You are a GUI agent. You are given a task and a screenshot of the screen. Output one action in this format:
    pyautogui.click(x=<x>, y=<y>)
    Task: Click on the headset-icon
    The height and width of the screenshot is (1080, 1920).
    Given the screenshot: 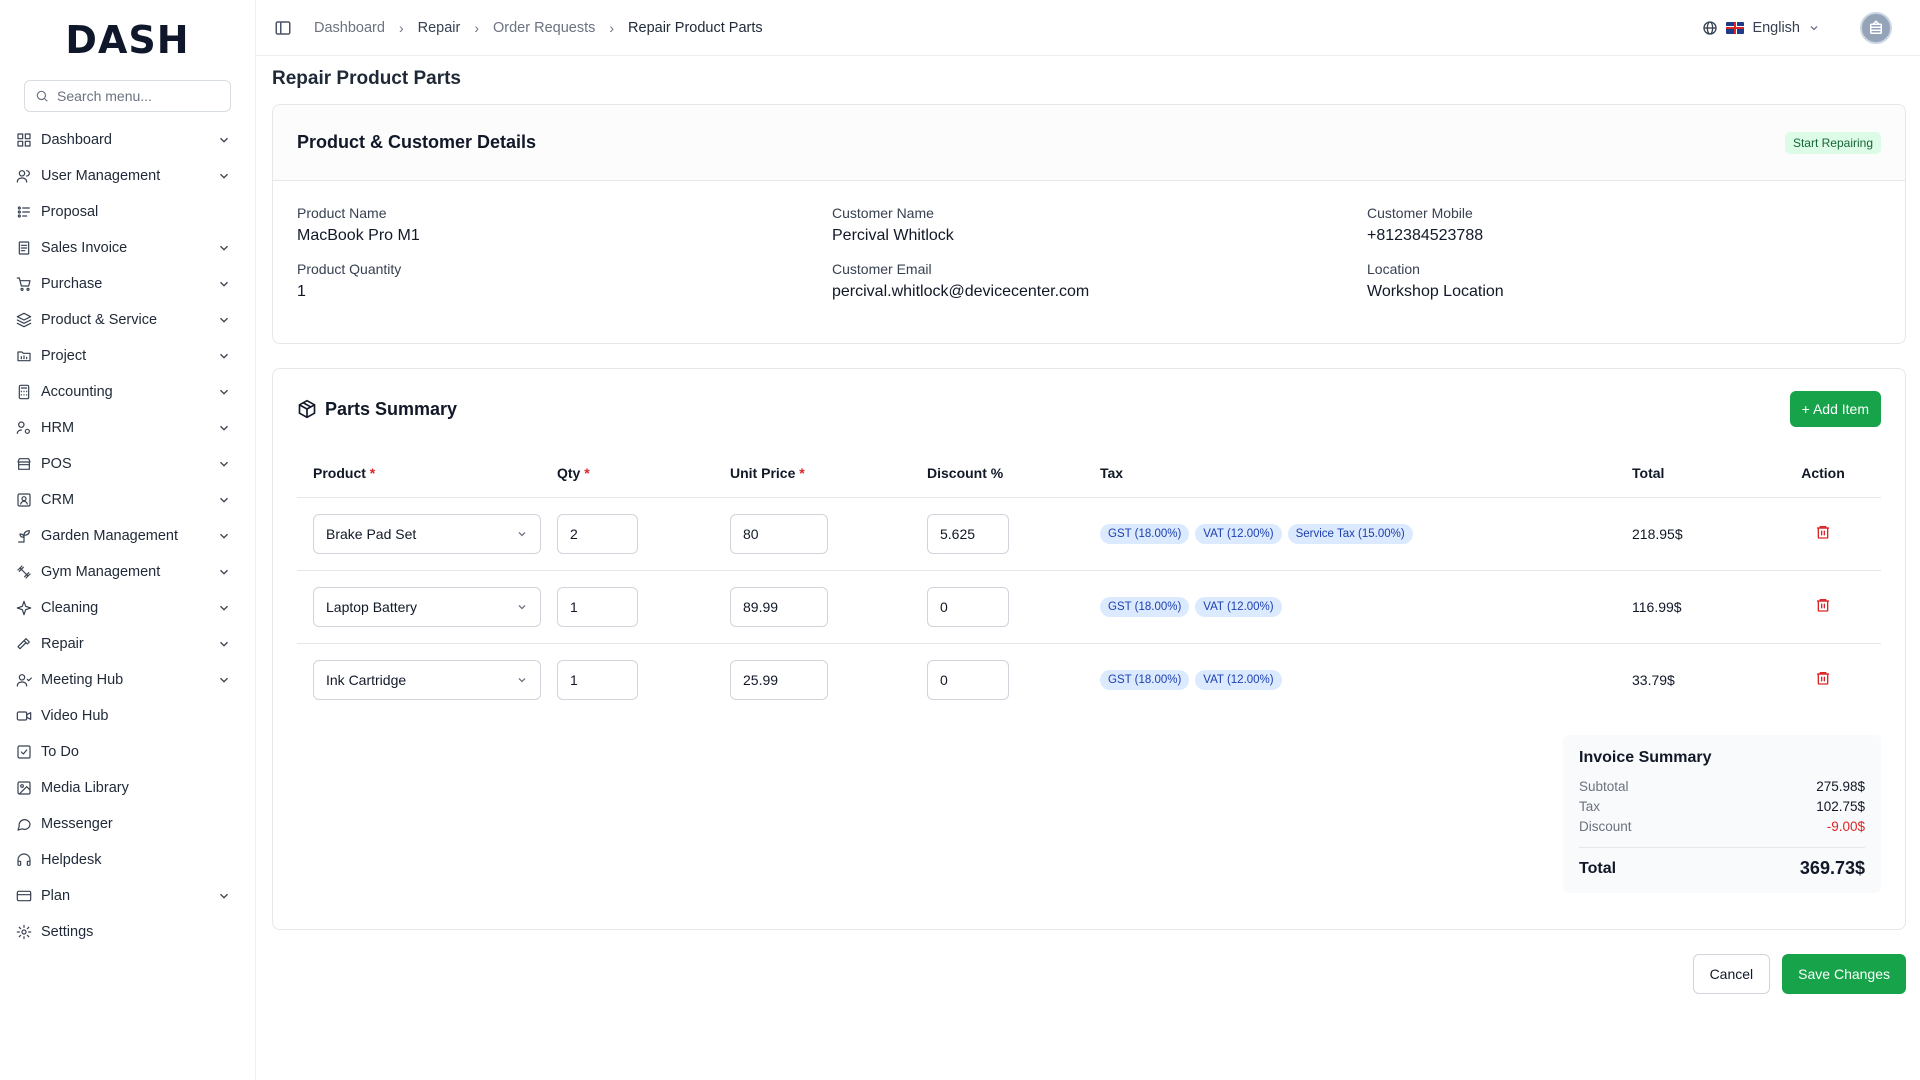 What is the action you would take?
    pyautogui.click(x=24, y=859)
    